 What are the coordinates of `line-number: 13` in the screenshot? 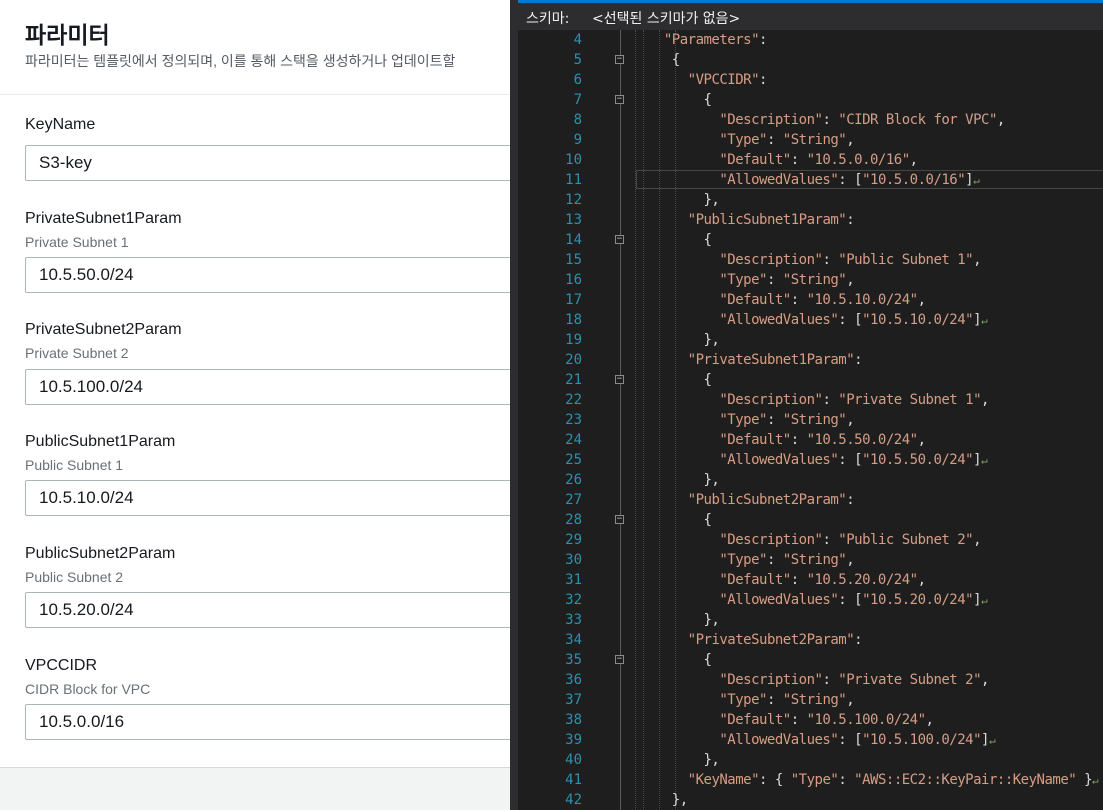 It's located at (573, 220).